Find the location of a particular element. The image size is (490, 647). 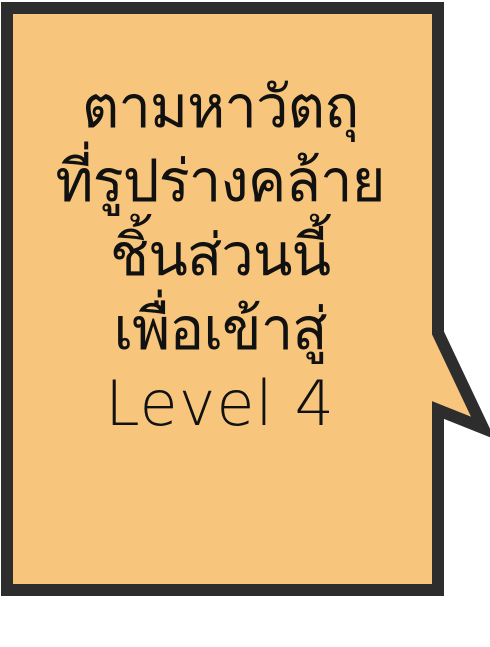

instruction-line-3: ชิ้นส่วนนี้ is located at coordinates (220, 255).